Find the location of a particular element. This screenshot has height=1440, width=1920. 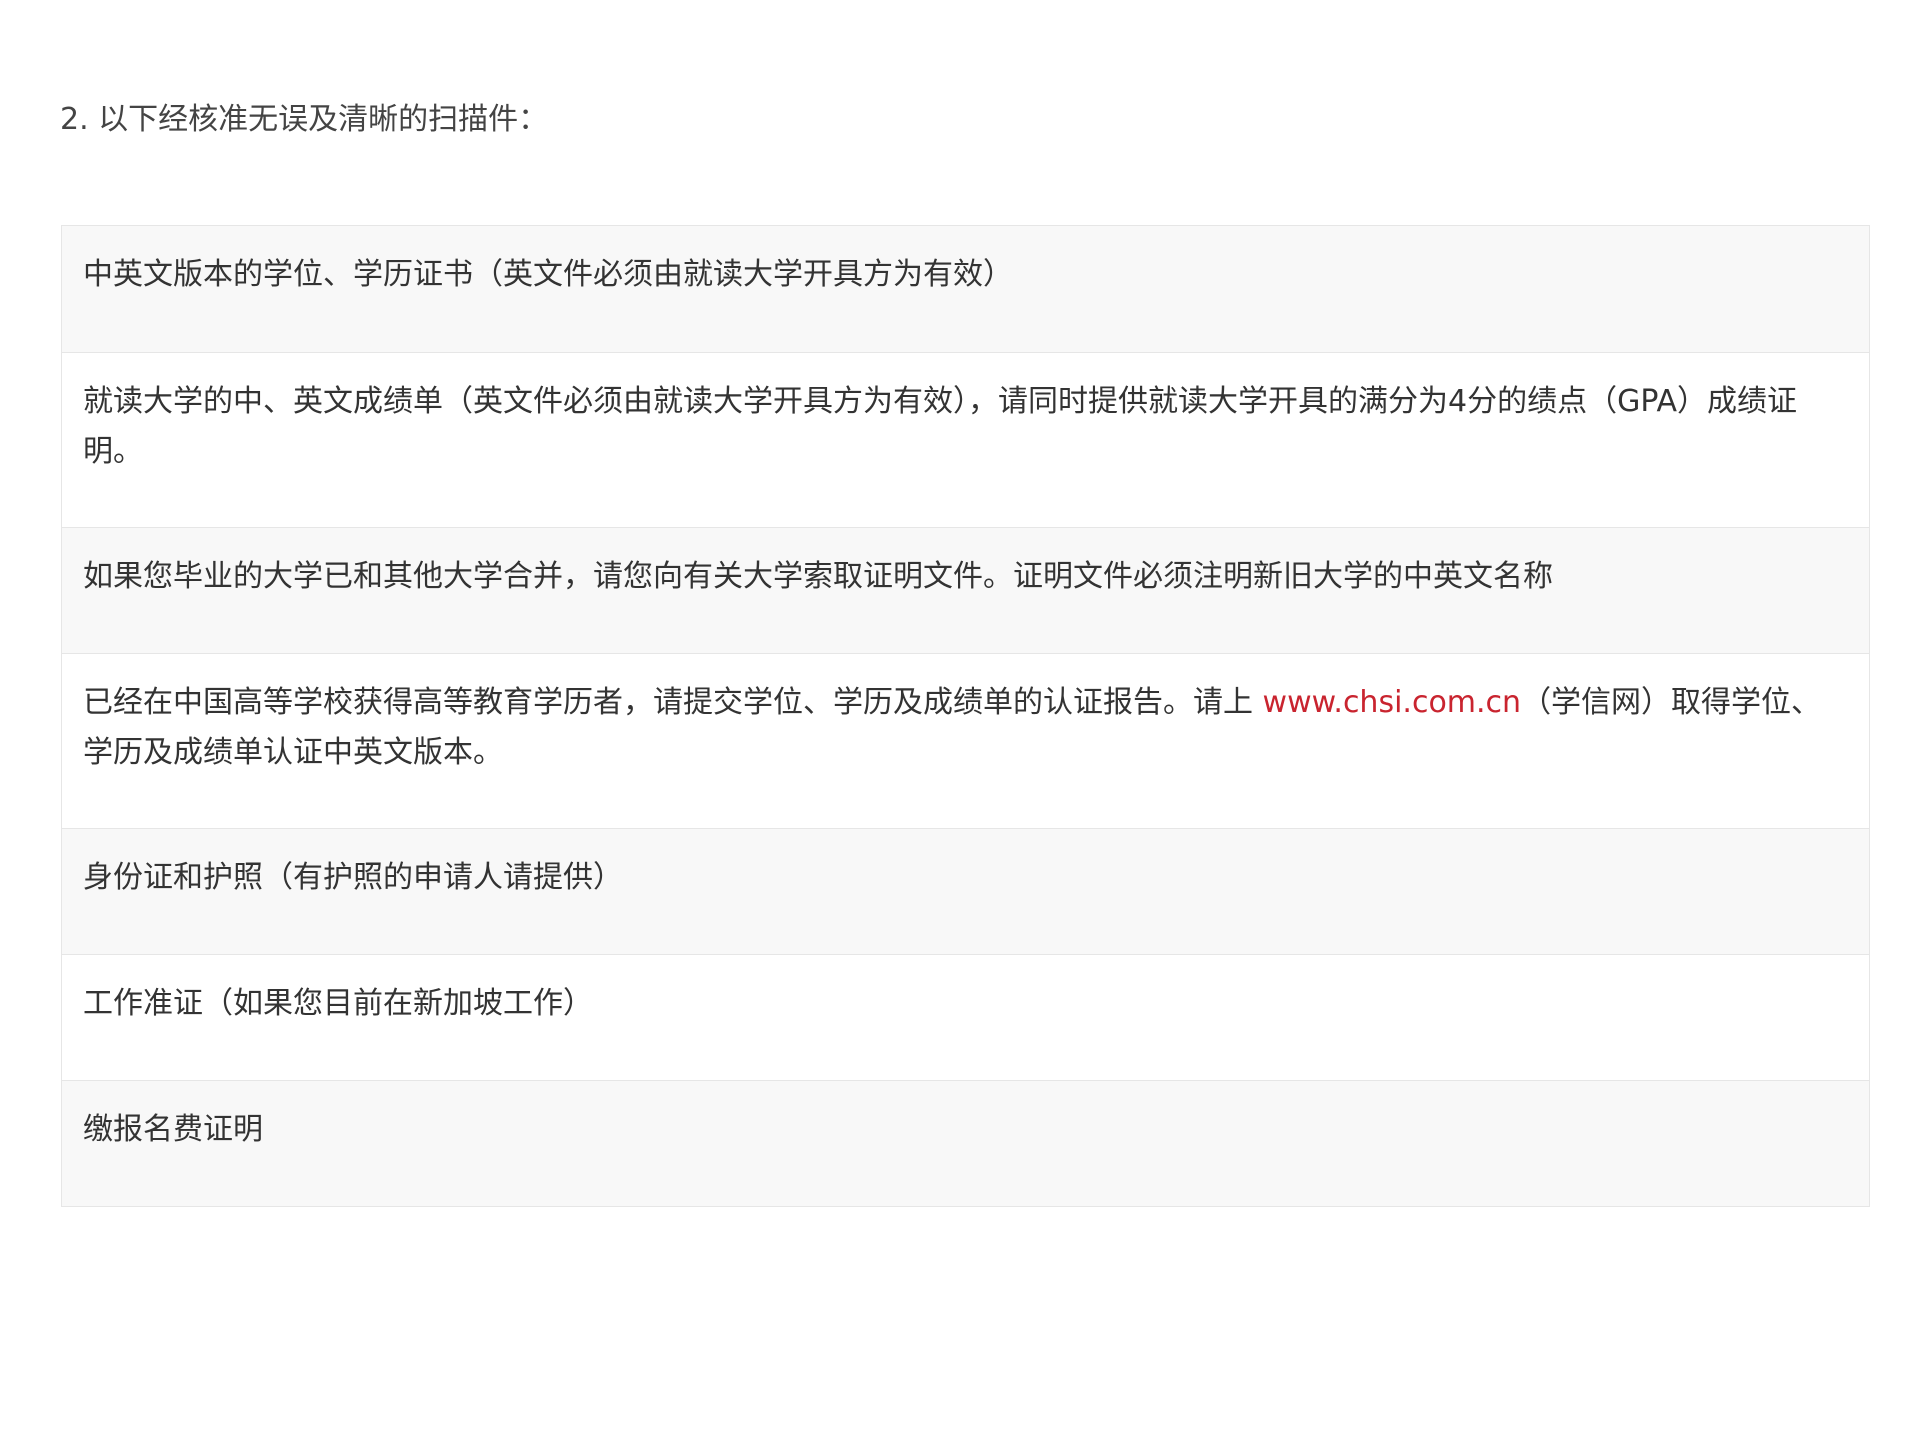

section-intro: 2. 以下经核准无误及清晰的扫描件： is located at coordinates (304, 119).